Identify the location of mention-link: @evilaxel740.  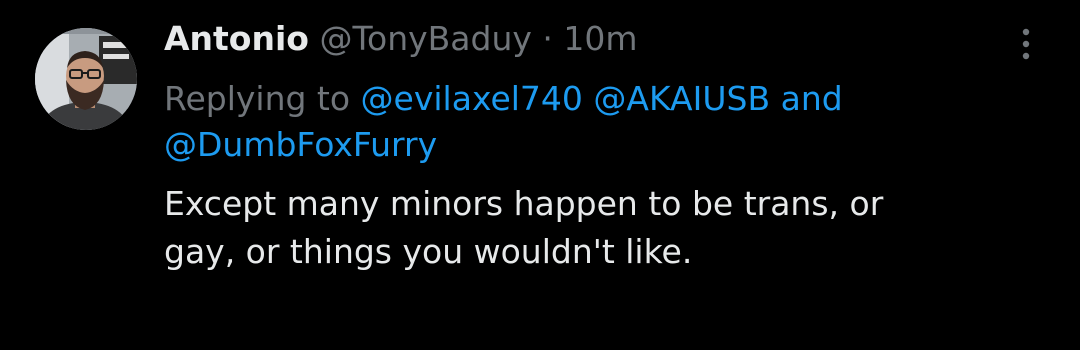
(472, 98).